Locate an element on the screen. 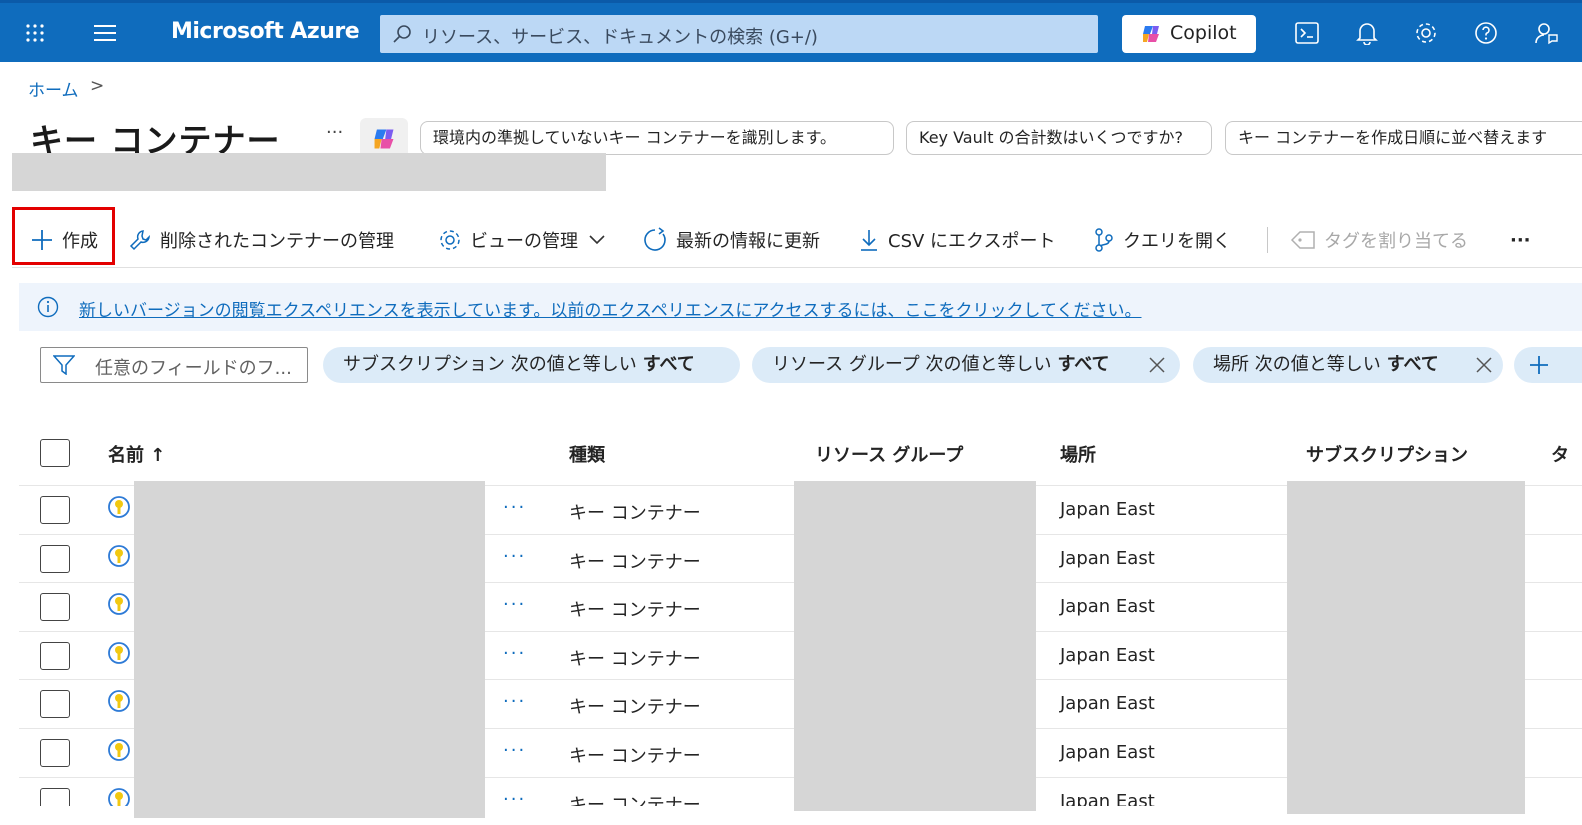 This screenshot has width=1582, height=825. wrench-icon is located at coordinates (139, 240).